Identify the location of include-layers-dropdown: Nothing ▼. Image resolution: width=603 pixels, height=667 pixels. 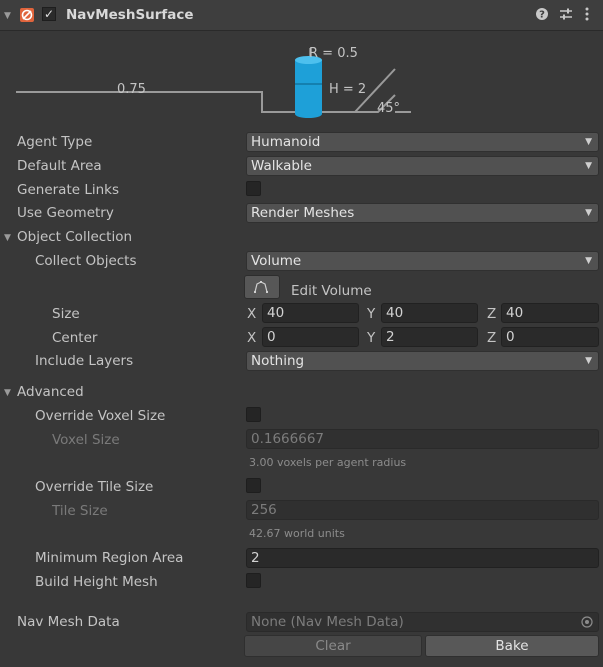
(422, 361).